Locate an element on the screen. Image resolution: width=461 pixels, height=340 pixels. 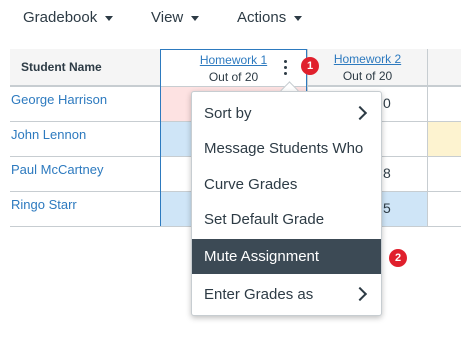
student-name-cell: Ringo Starr is located at coordinates (85, 210).